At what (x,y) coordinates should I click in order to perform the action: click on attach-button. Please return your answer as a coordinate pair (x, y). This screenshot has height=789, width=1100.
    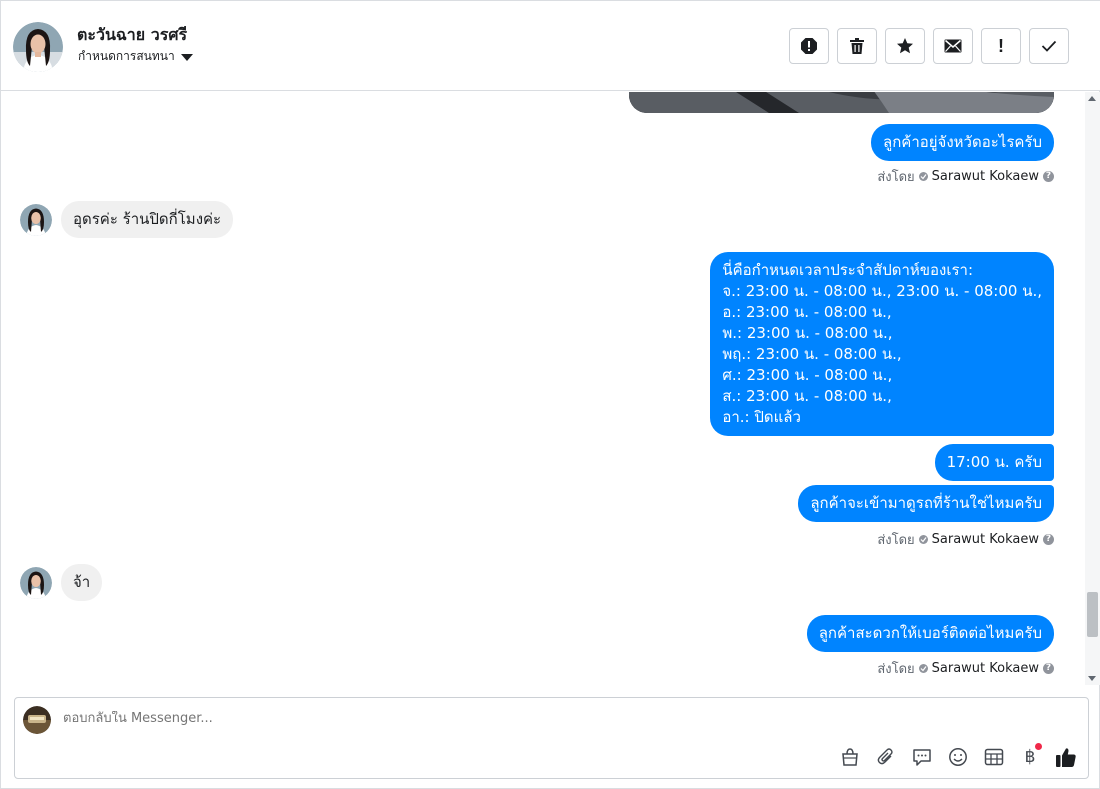
    Looking at the image, I should click on (886, 757).